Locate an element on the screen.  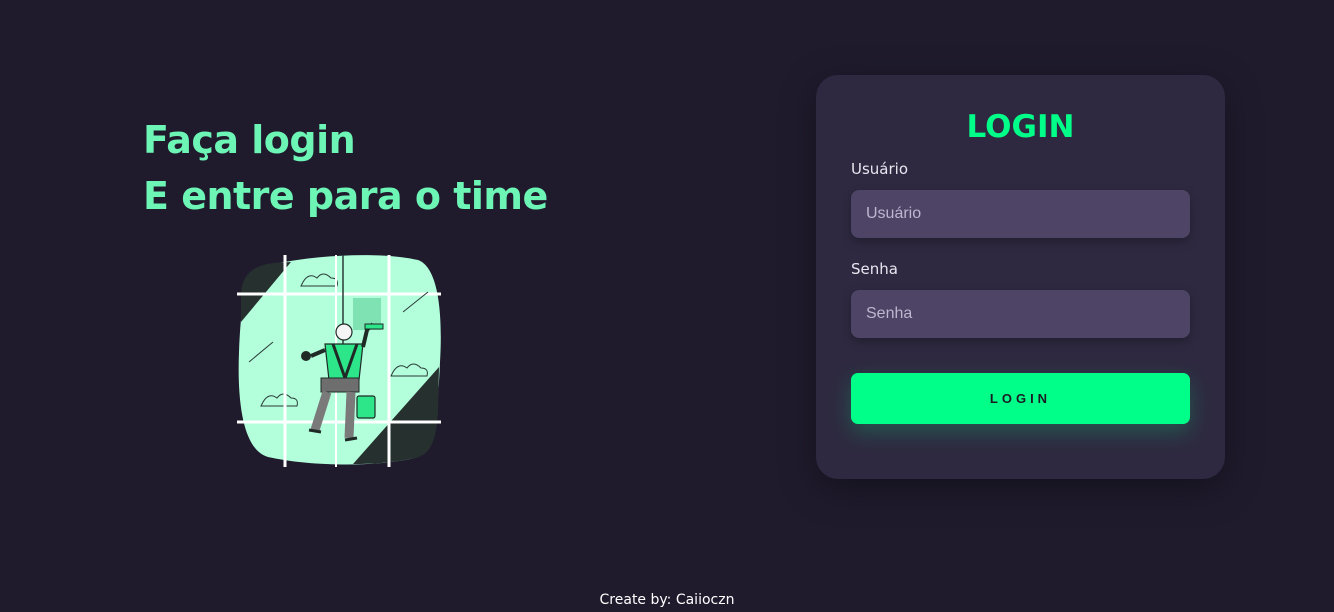
illustration-svg is located at coordinates (339, 361).